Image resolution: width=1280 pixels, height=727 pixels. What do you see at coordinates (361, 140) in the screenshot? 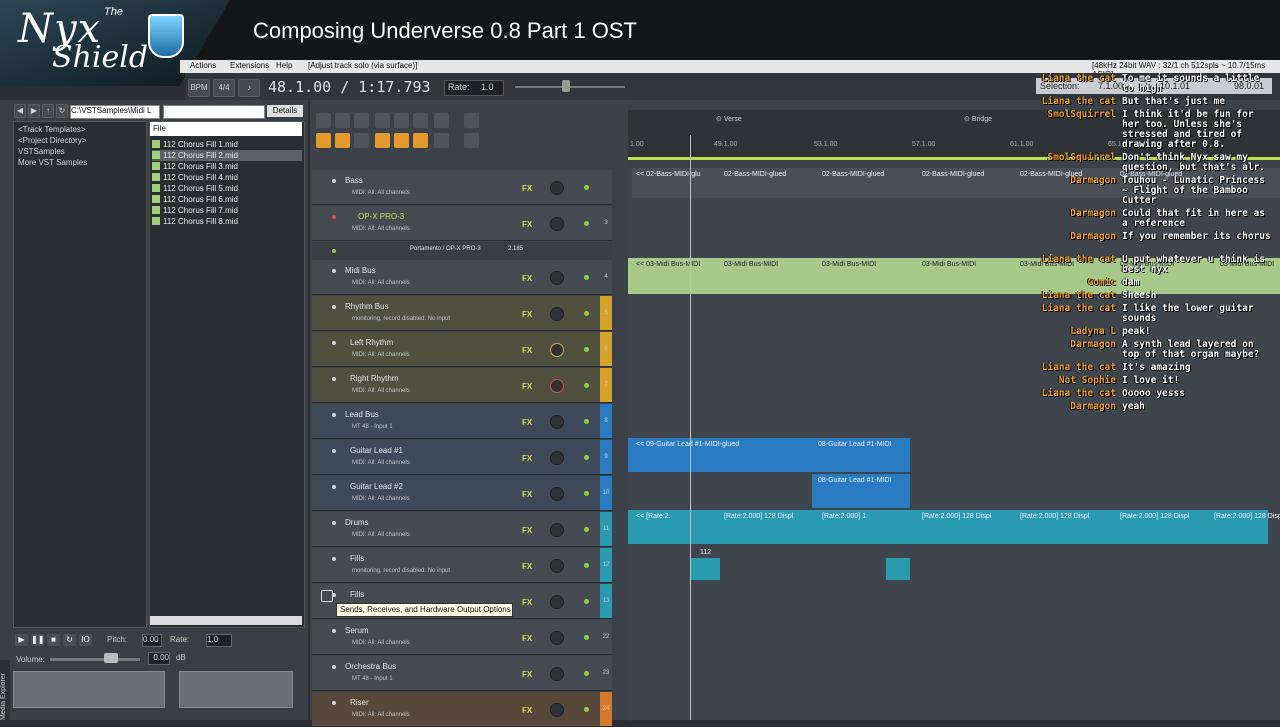
I see `grid-icon` at bounding box center [361, 140].